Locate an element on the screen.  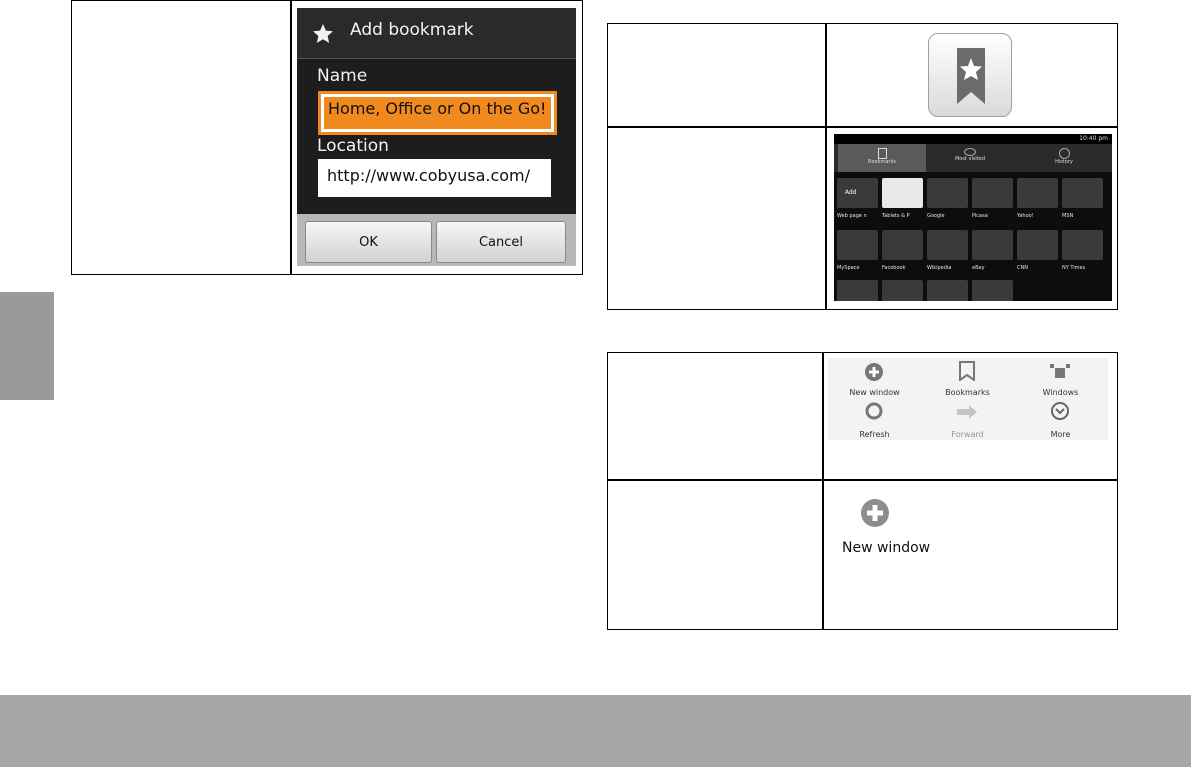
thumb-label: NY Times is located at coordinates (1074, 268).